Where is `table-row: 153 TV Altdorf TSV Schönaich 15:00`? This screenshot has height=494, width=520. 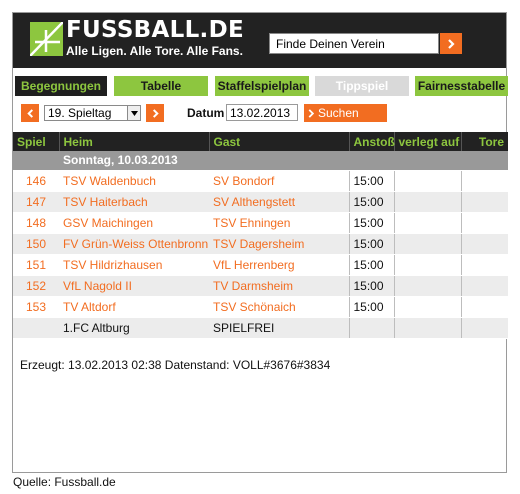 table-row: 153 TV Altdorf TSV Schönaich 15:00 is located at coordinates (260, 307).